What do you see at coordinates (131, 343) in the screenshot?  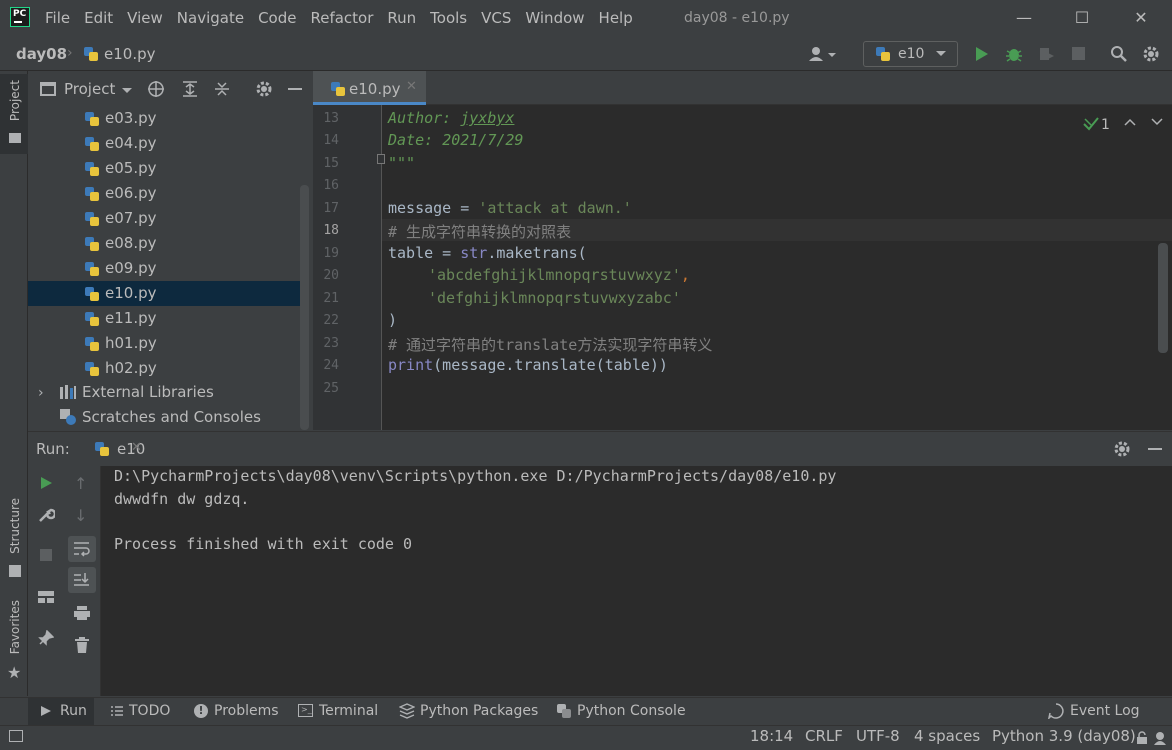 I see `tree-file-label: h01.py` at bounding box center [131, 343].